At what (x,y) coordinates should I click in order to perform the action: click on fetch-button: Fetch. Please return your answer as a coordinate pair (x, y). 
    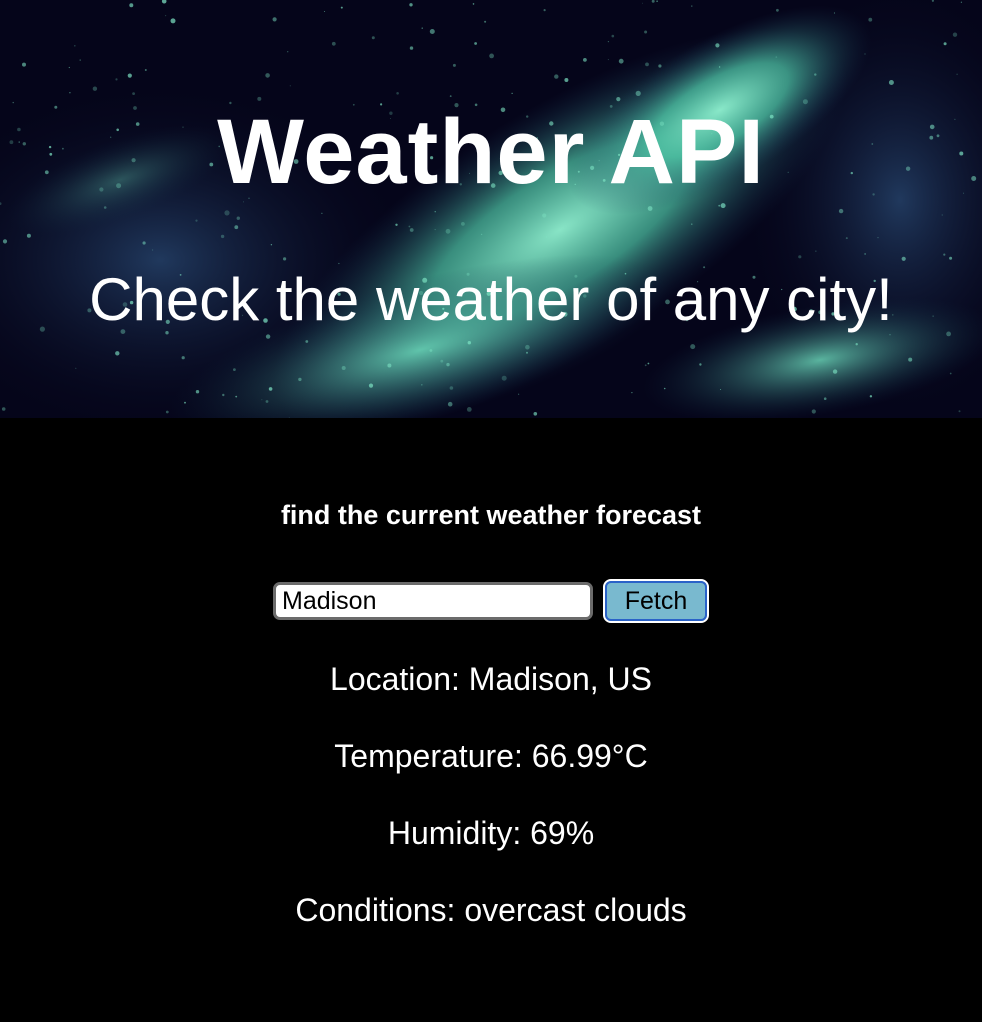
    Looking at the image, I should click on (656, 601).